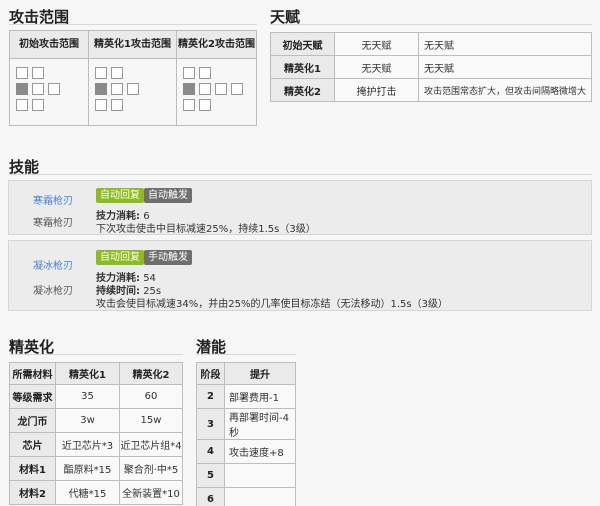 The height and width of the screenshot is (506, 600). Describe the element at coordinates (210, 496) in the screenshot. I see `potential-stage: 6` at that location.